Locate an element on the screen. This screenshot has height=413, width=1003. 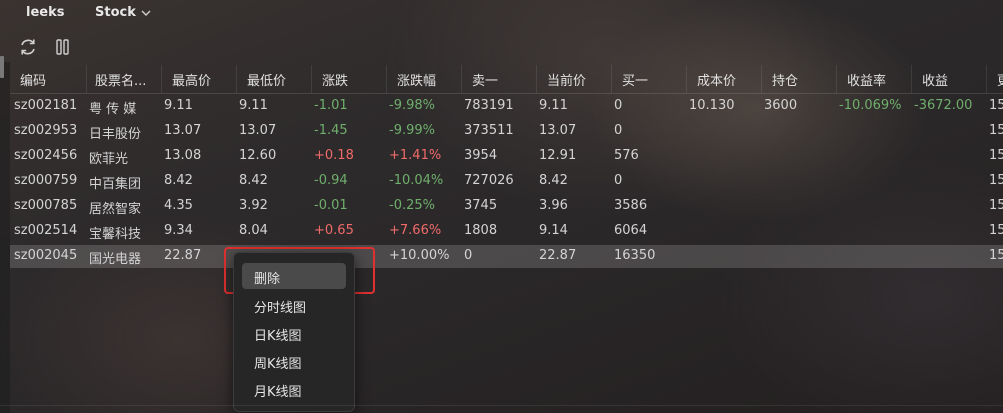
cell-change: +0.18 is located at coordinates (334, 155).